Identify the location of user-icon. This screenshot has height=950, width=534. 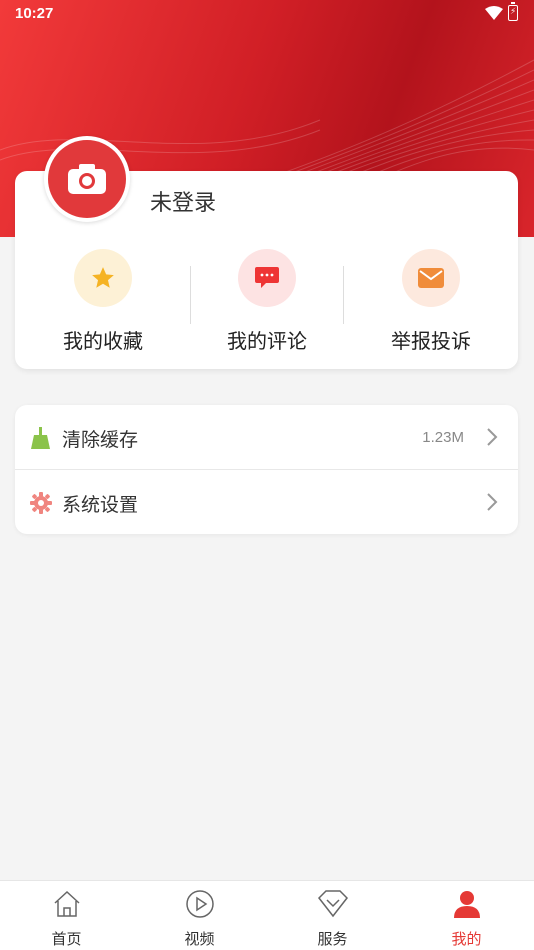
(467, 906).